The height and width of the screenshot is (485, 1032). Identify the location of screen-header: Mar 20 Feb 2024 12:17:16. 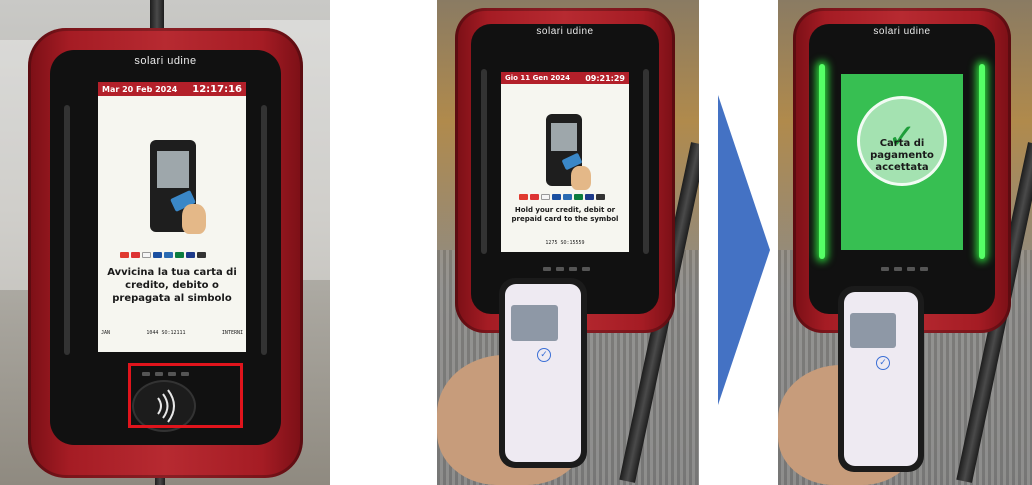
(172, 89).